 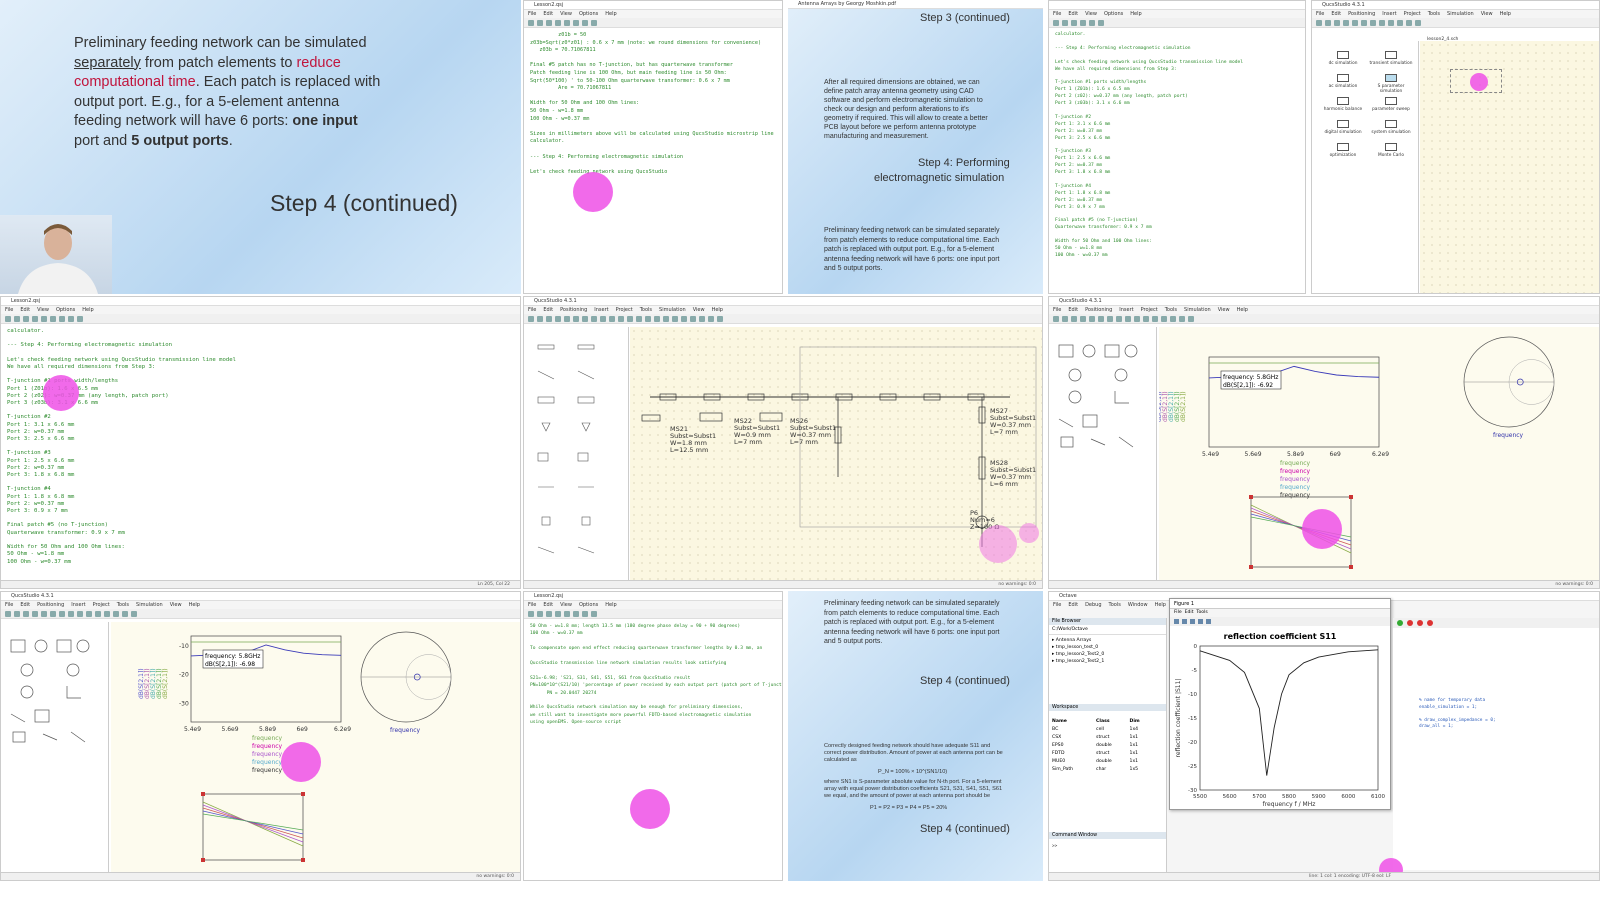 I want to click on workspace-row: FDTD struct 1x1, so click(x=1107, y=754).